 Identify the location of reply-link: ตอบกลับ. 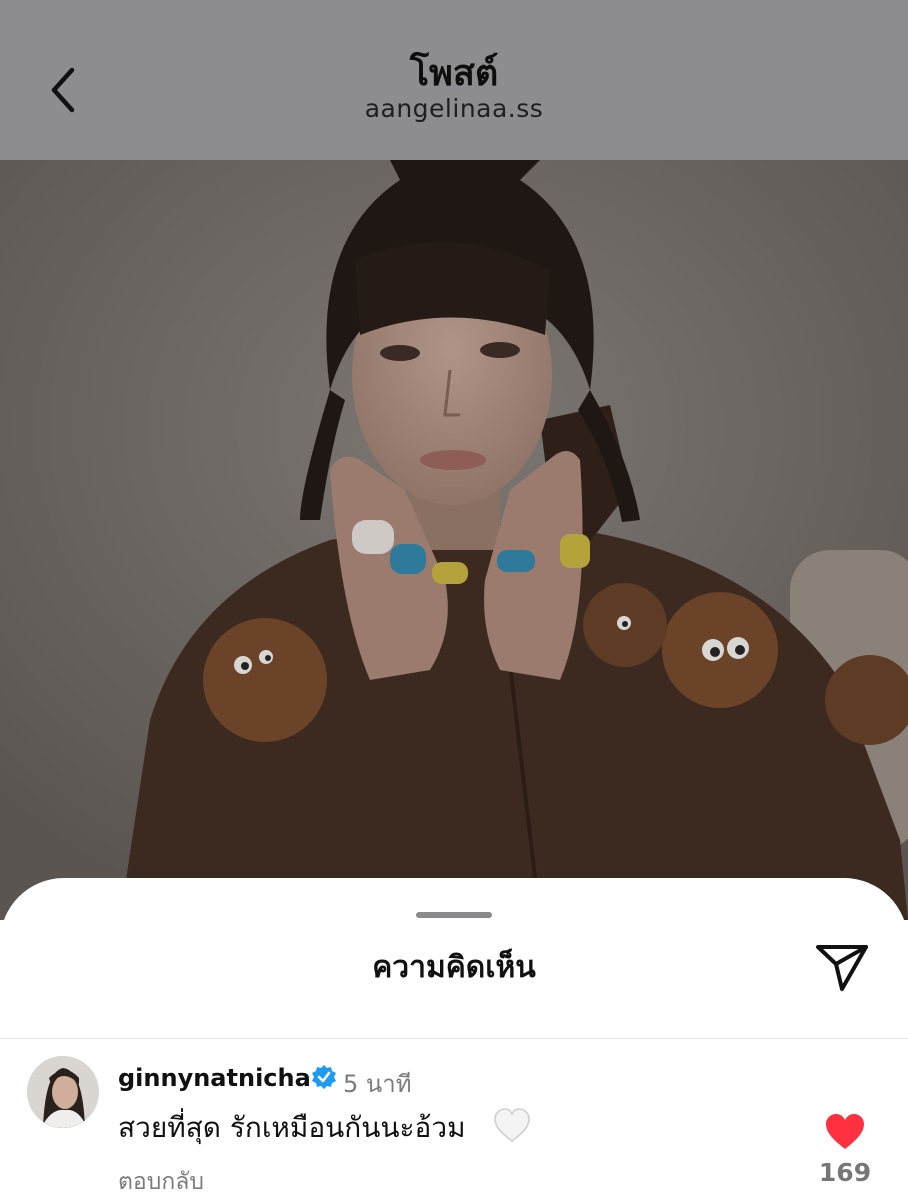
(161, 1182).